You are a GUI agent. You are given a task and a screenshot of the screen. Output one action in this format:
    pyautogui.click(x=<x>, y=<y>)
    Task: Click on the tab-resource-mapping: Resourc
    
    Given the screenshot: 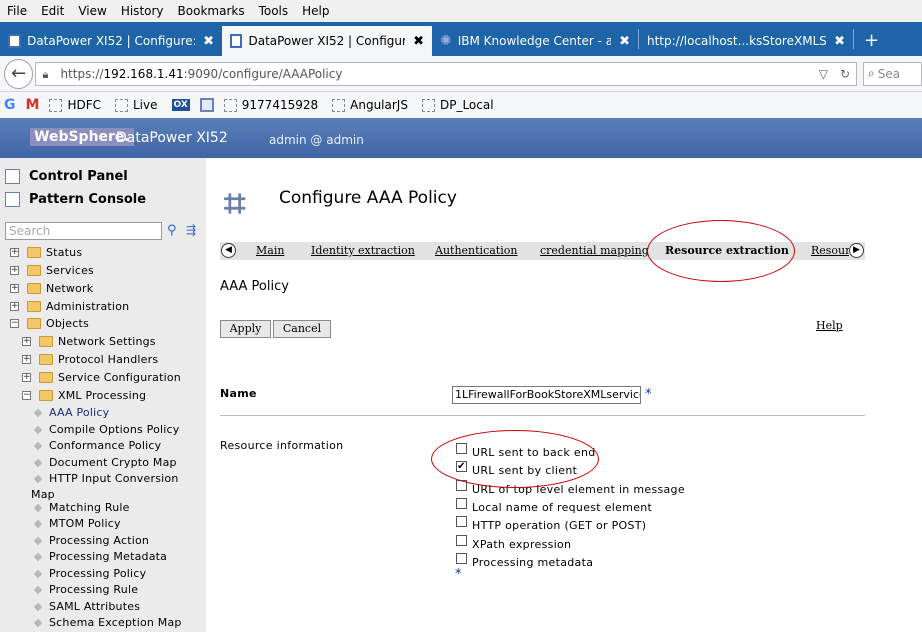 What is the action you would take?
    pyautogui.click(x=830, y=250)
    